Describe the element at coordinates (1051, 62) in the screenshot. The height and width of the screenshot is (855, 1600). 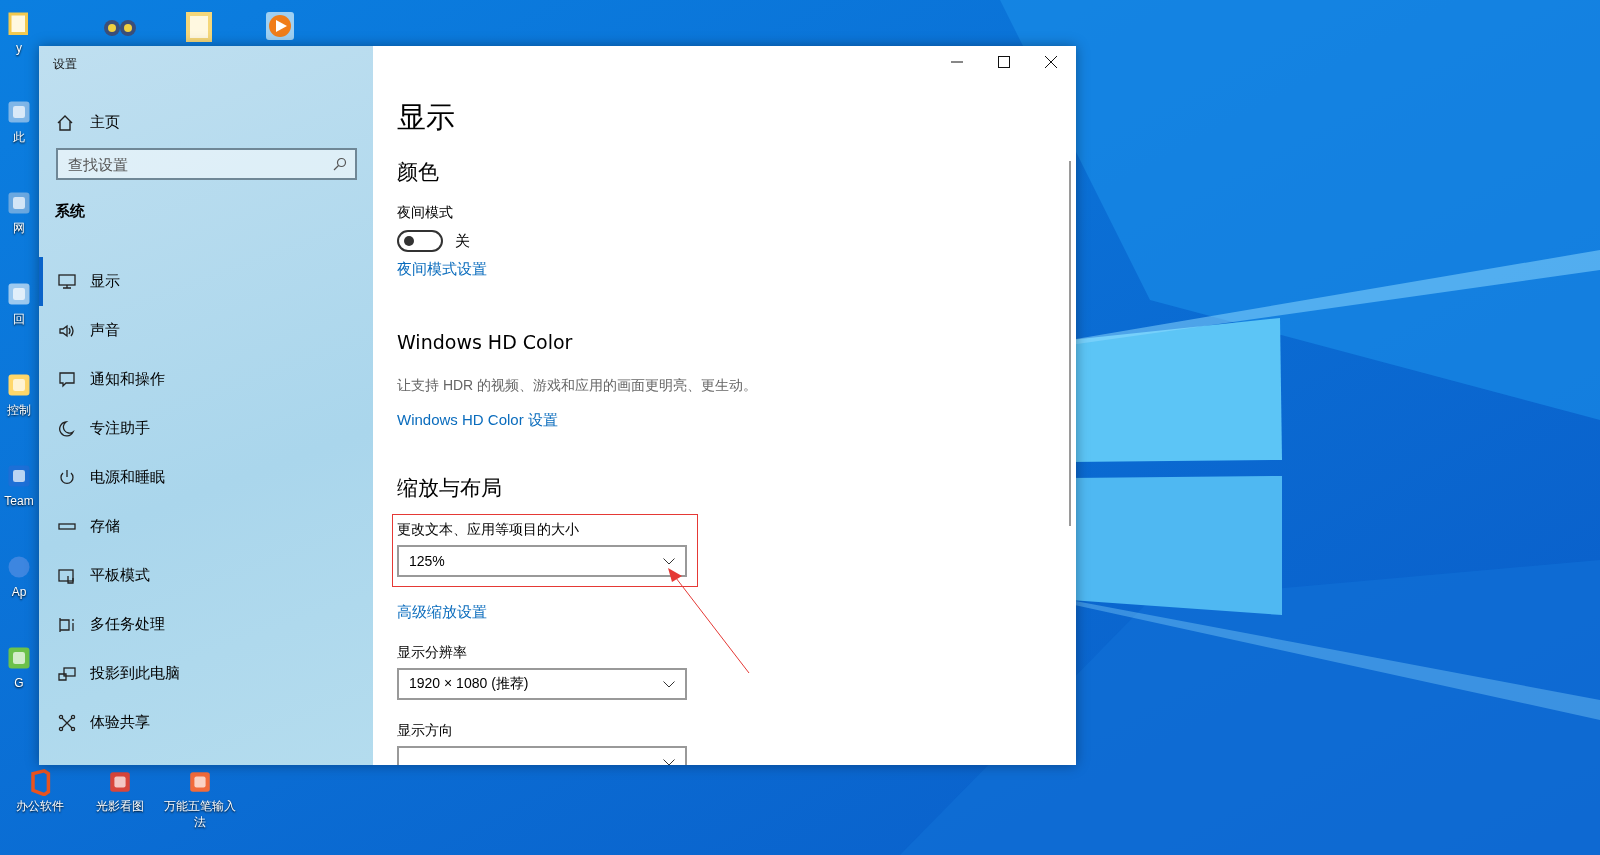
I see `close-icon` at that location.